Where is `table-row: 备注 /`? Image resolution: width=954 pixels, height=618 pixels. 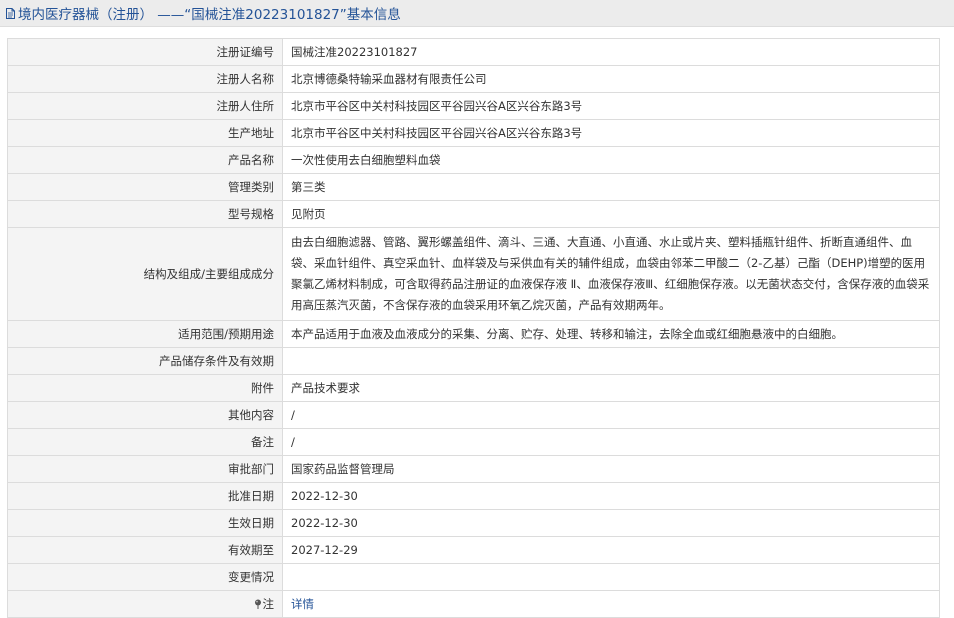 table-row: 备注 / is located at coordinates (473, 442).